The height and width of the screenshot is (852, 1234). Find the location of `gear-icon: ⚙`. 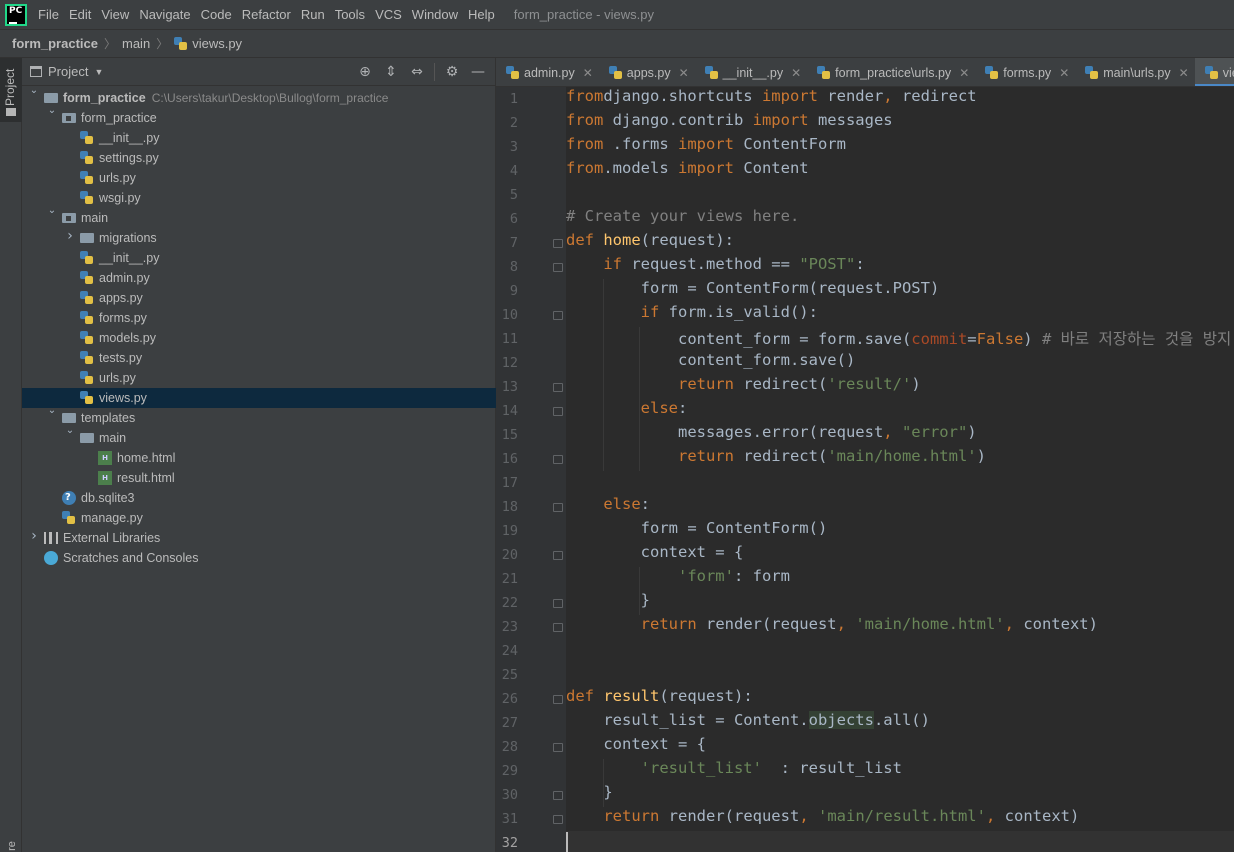

gear-icon: ⚙ is located at coordinates (452, 72).